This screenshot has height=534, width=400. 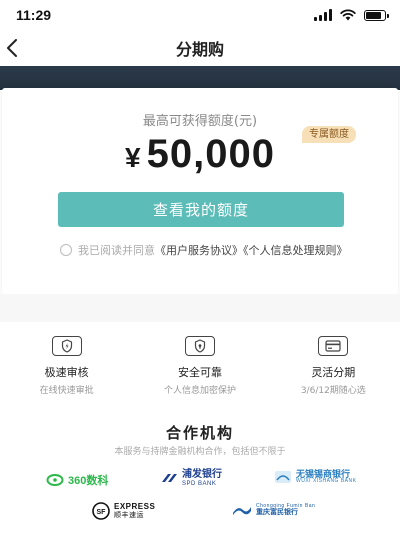 I want to click on sf-express-logo-icon: SF, so click(x=101, y=511).